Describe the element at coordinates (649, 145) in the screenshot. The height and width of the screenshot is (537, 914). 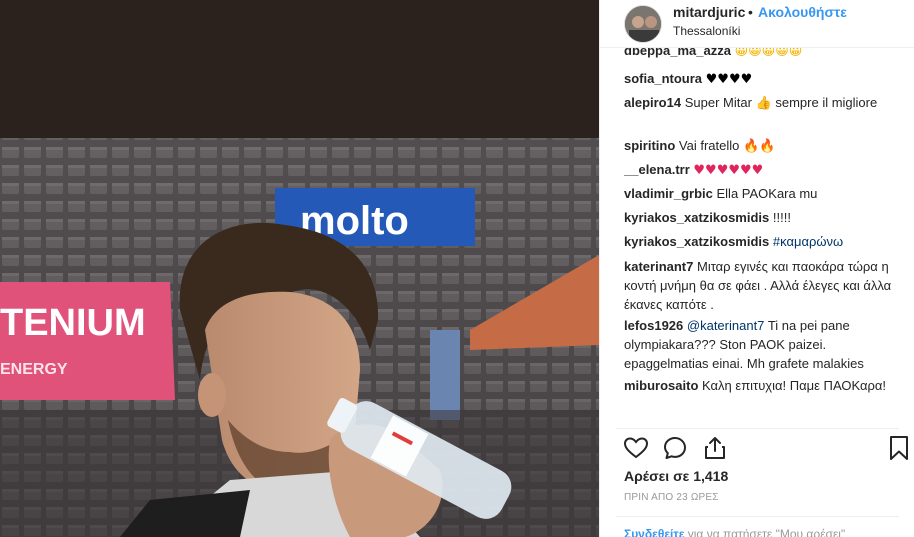
I see `comment-username: spiritino` at that location.